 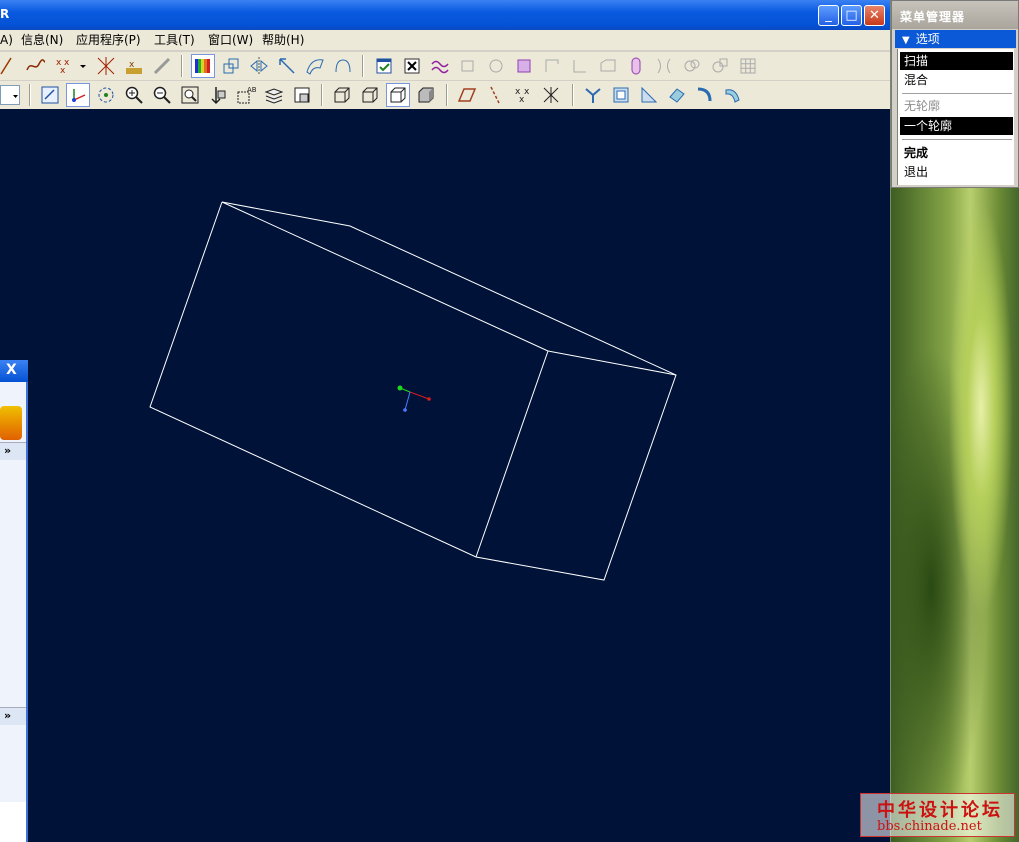 What do you see at coordinates (414, 398) in the screenshot?
I see `coordinate-triad` at bounding box center [414, 398].